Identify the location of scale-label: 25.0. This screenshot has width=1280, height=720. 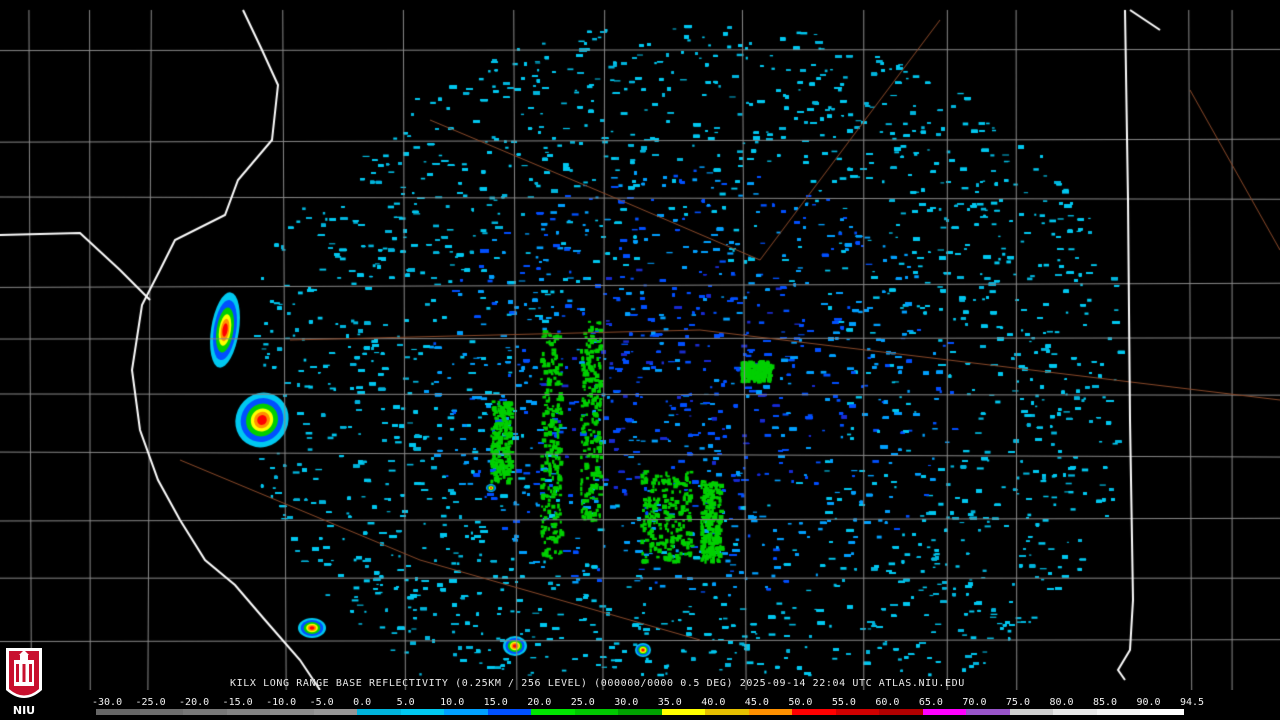
(582, 702).